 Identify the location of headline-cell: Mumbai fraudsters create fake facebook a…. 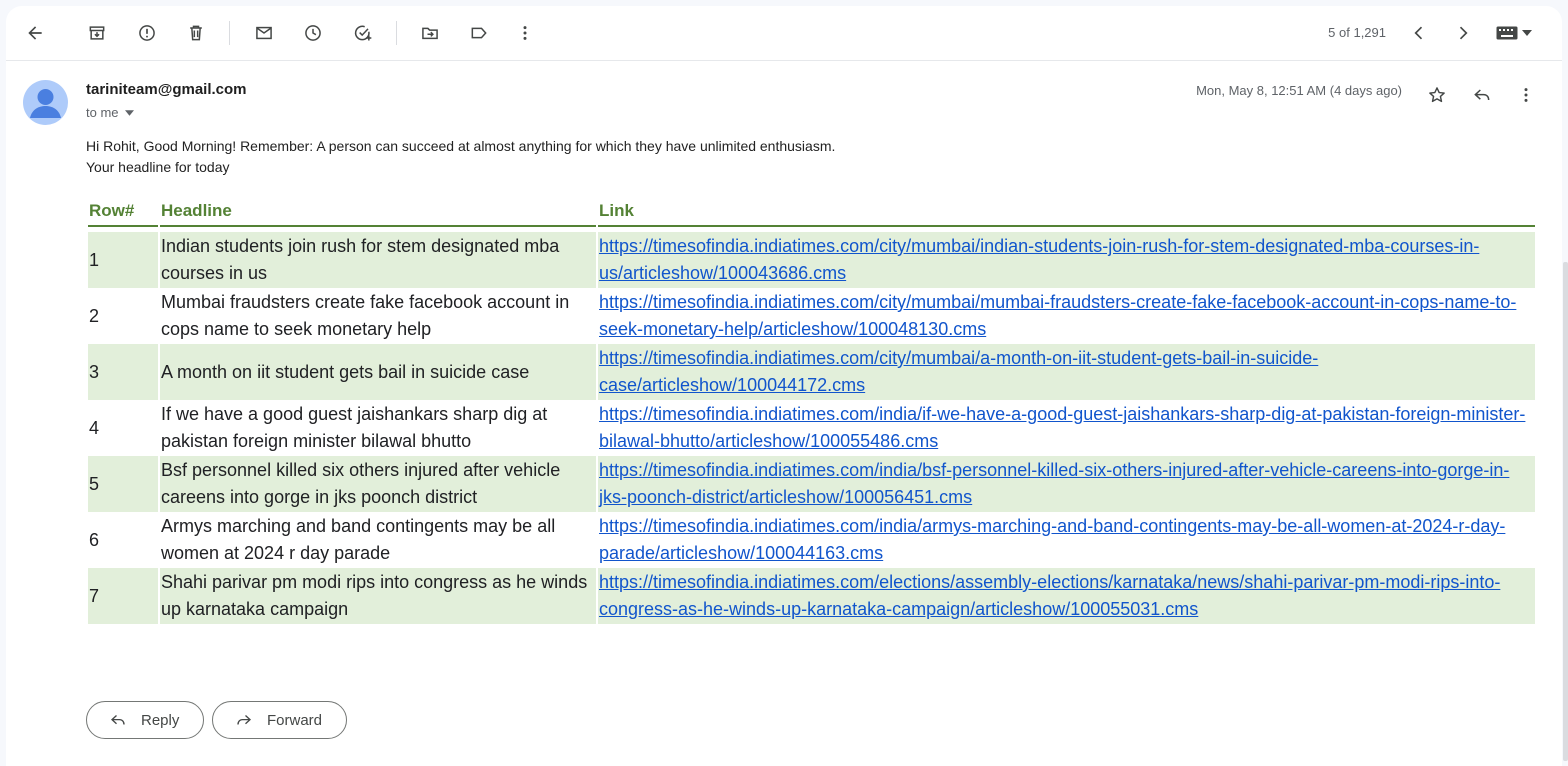
(365, 315).